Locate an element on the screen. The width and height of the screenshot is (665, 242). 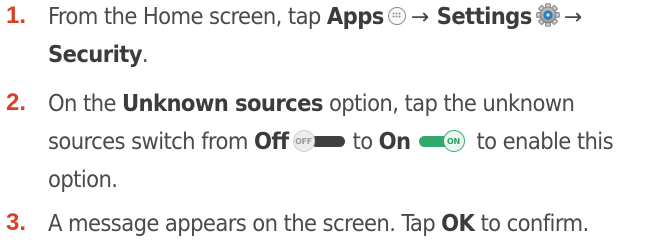
step-line: Security. is located at coordinates (354, 54).